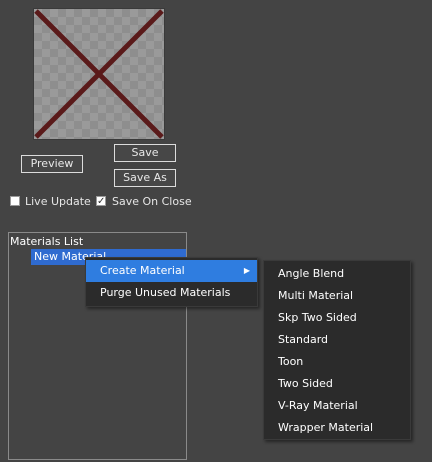 This screenshot has width=432, height=462. I want to click on submenu-item-two-sided: Two Sided, so click(337, 384).